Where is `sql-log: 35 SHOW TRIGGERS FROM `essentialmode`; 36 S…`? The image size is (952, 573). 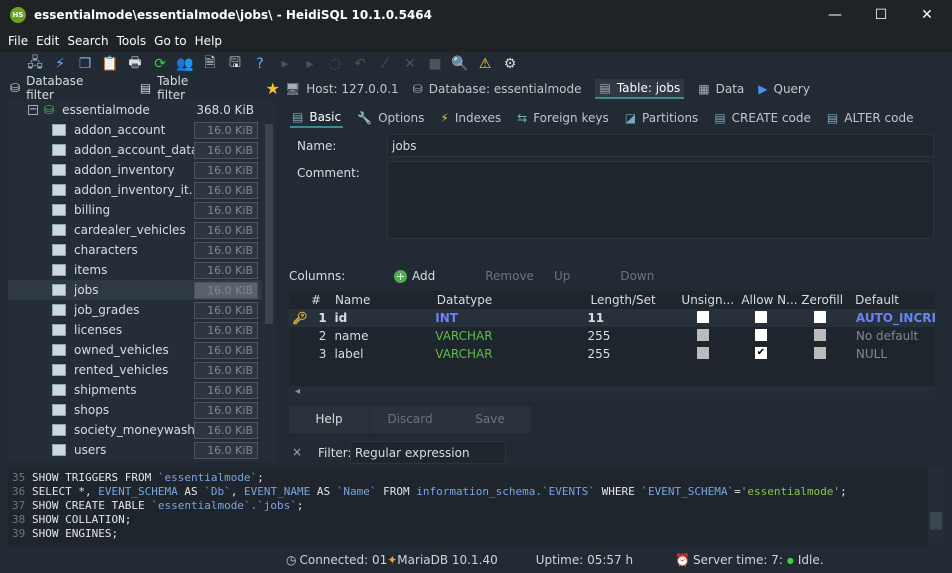 sql-log: 35 SHOW TRIGGERS FROM `essentialmode`; 36 S… is located at coordinates (476, 506).